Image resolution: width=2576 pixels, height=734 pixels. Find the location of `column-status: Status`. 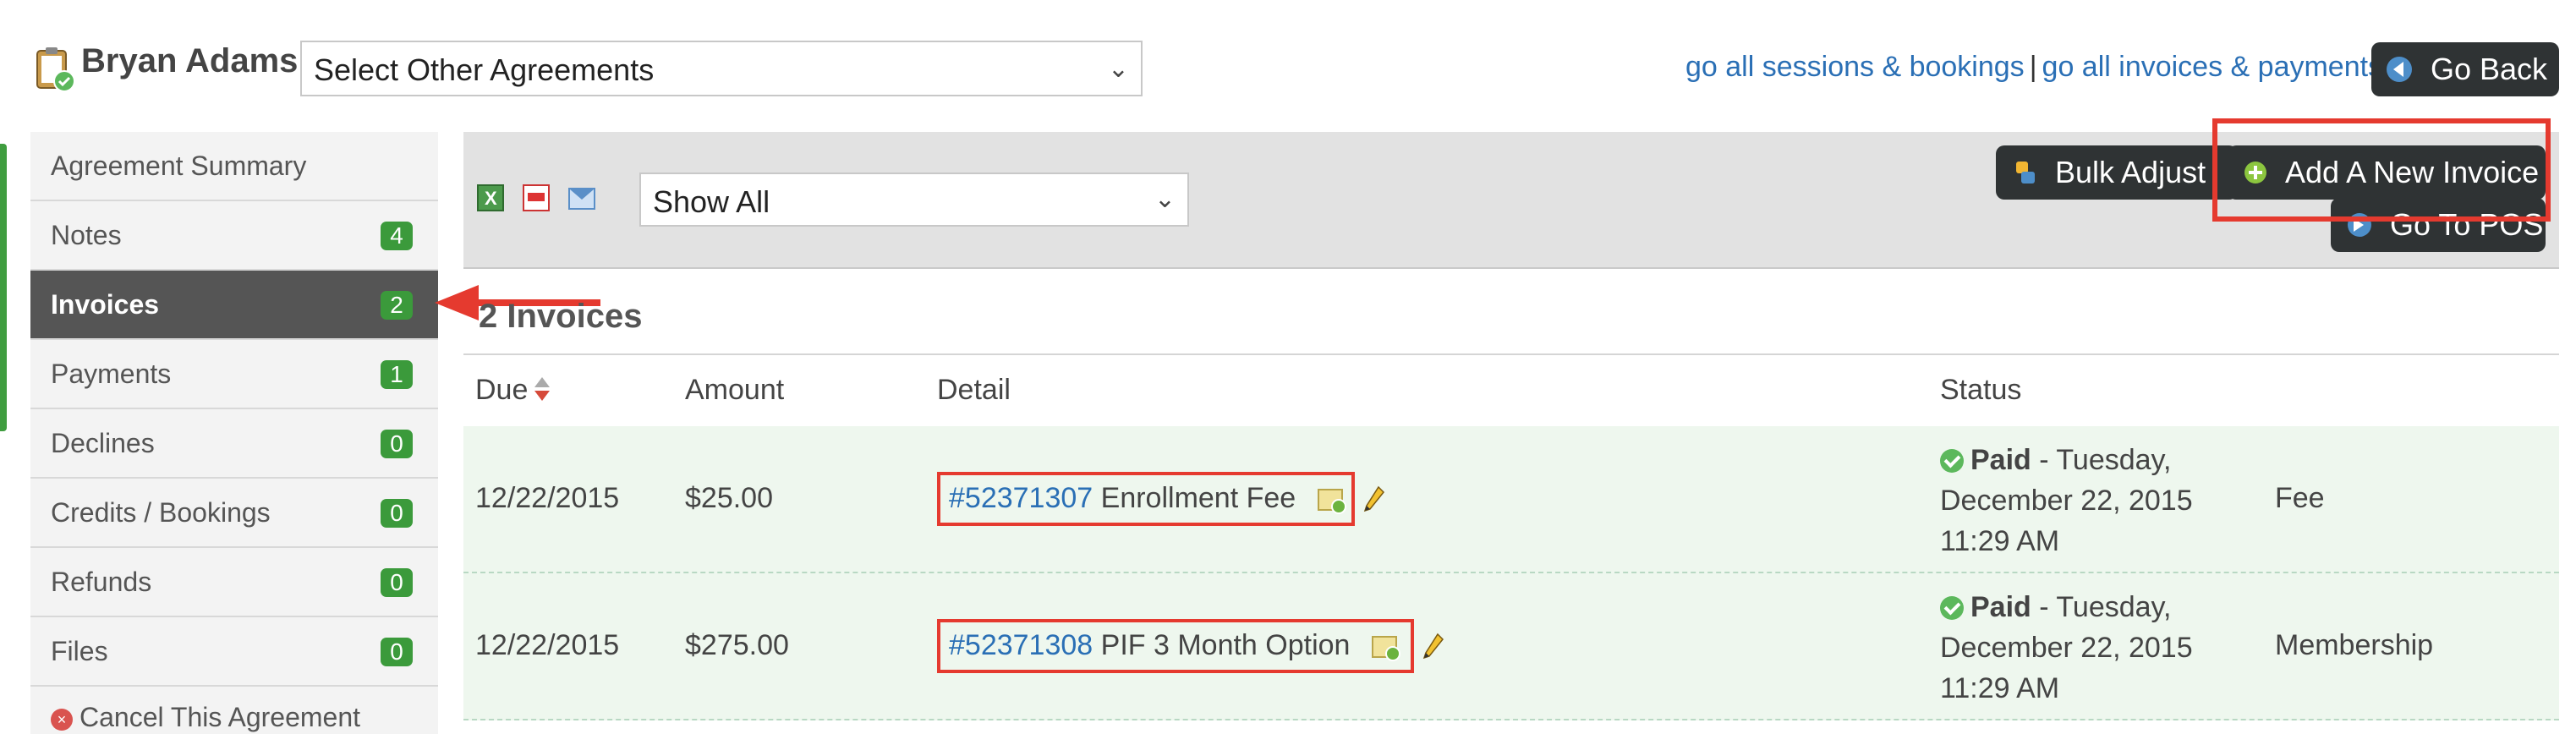

column-status: Status is located at coordinates (1981, 390).